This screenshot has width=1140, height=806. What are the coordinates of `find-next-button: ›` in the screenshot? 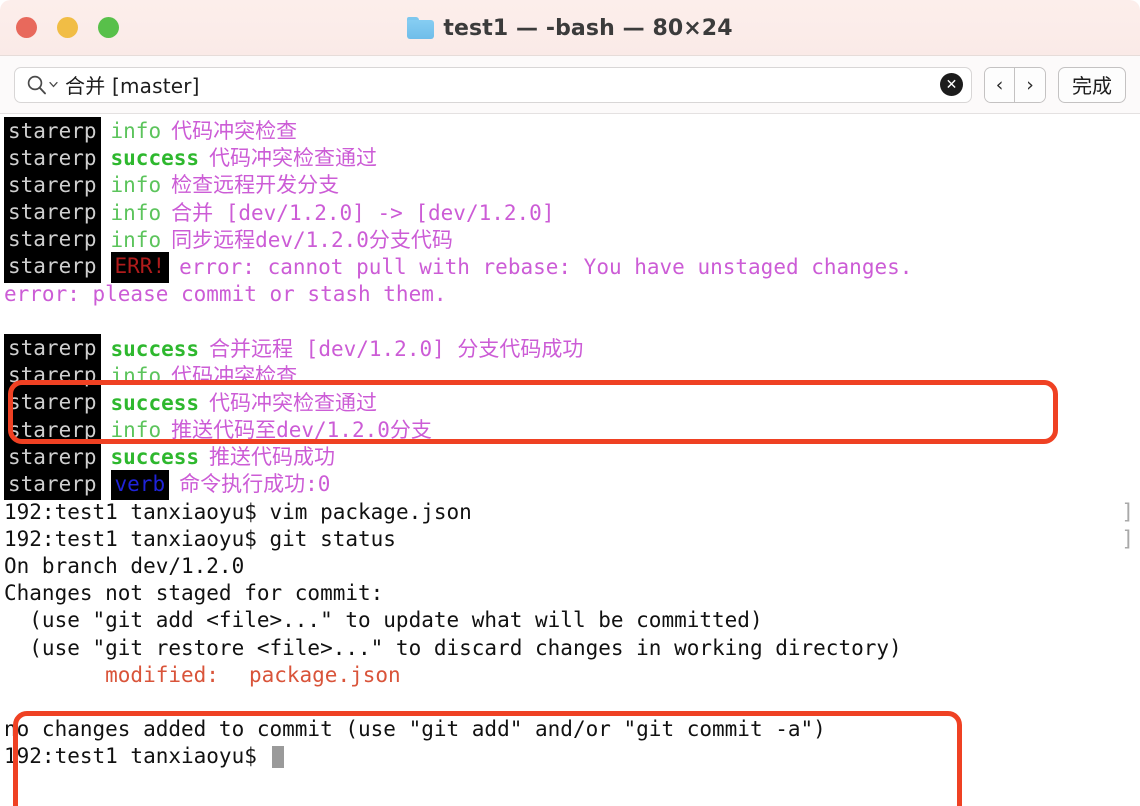 It's located at (1030, 84).